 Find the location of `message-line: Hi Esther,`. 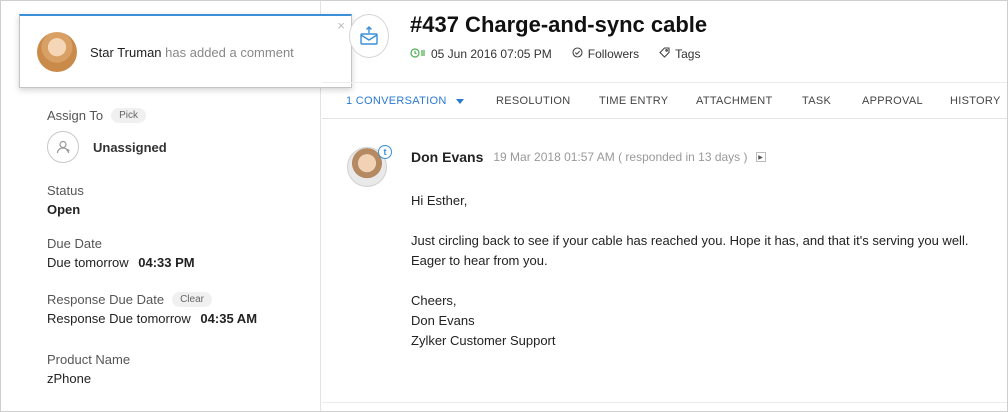

message-line: Hi Esther, is located at coordinates (439, 200).